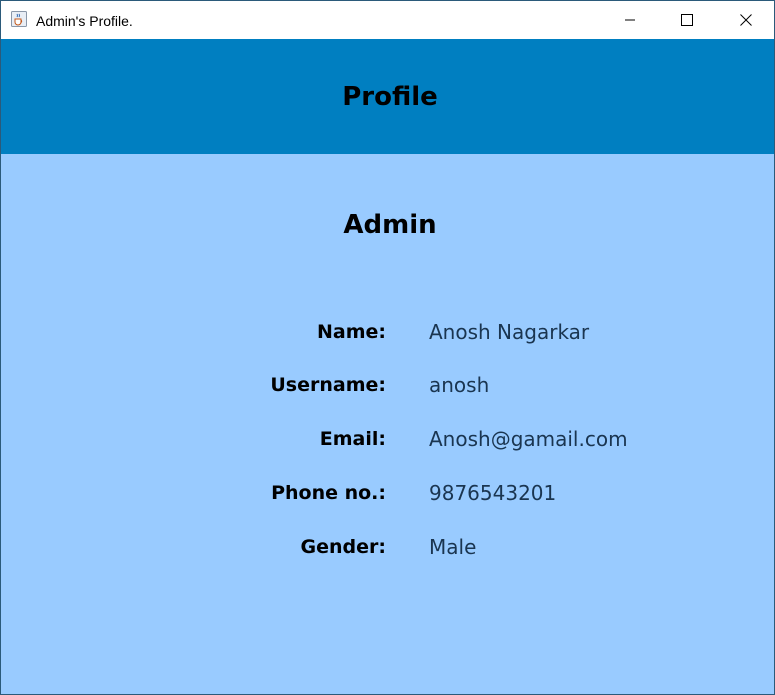  I want to click on close-icon, so click(745, 20).